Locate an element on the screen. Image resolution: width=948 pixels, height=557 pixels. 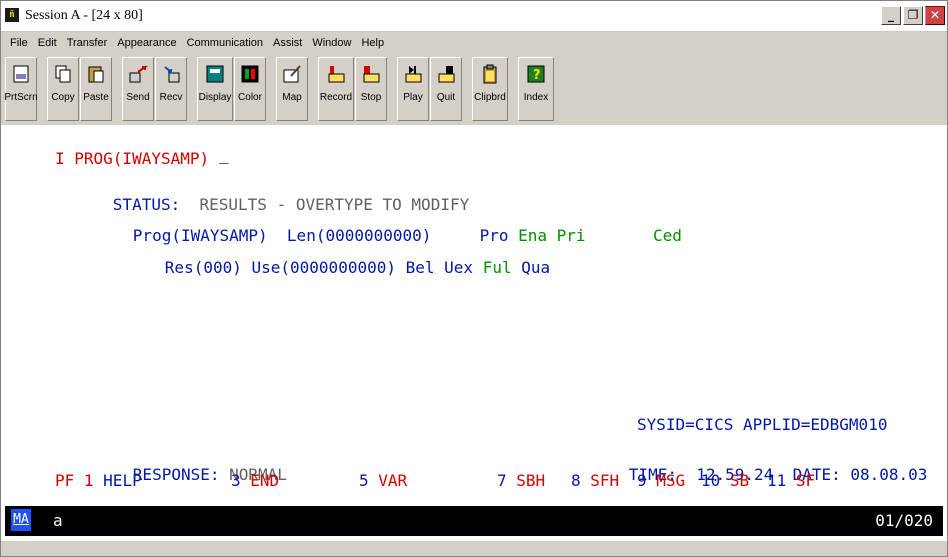
color-button: Color is located at coordinates (250, 89).